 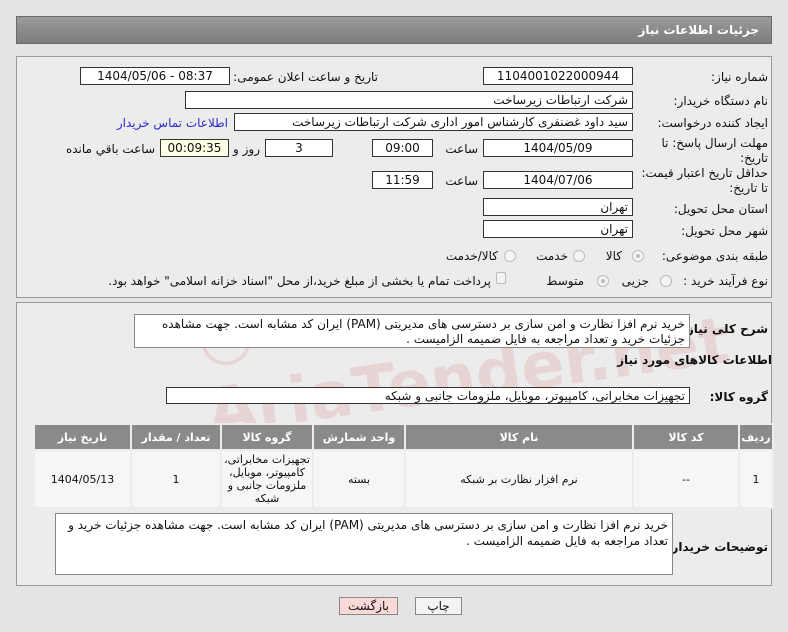 What do you see at coordinates (756, 437) in the screenshot?
I see `col-row: ردیف` at bounding box center [756, 437].